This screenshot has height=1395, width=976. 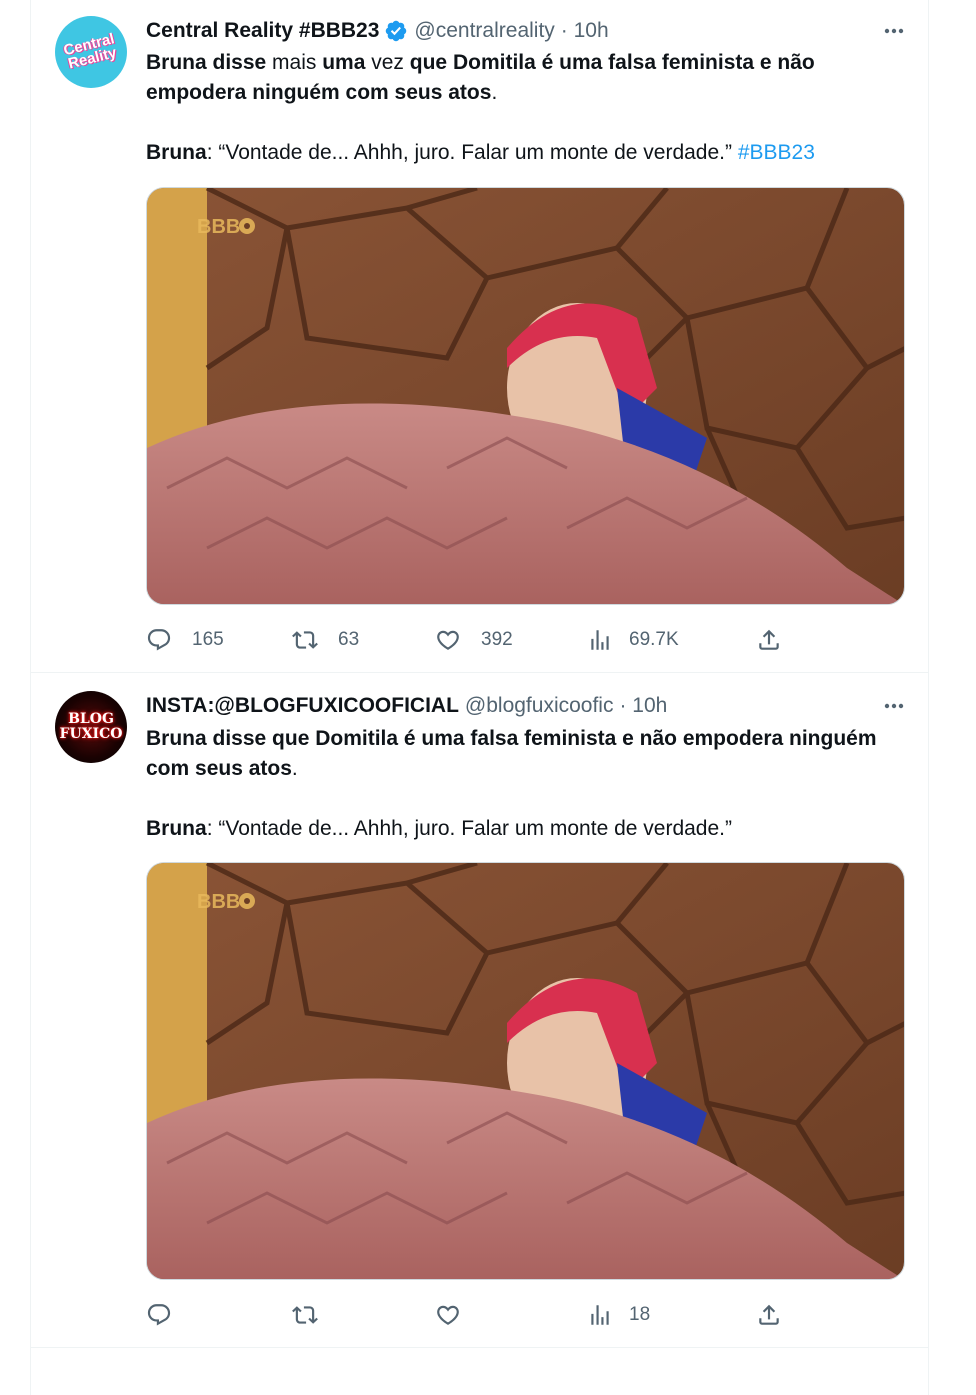 I want to click on retweet-count: 63, so click(x=349, y=639).